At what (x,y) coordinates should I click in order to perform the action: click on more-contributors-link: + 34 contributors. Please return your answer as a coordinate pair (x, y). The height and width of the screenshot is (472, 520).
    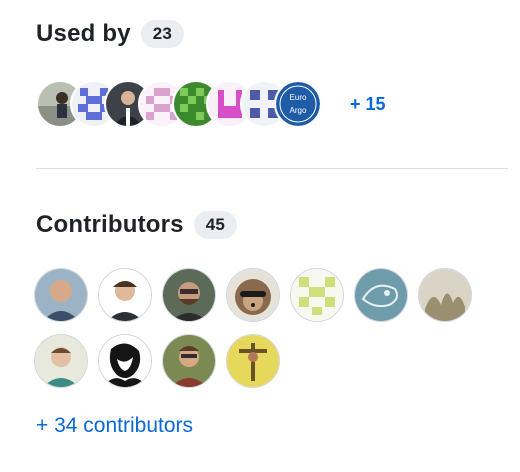
    Looking at the image, I should click on (114, 426).